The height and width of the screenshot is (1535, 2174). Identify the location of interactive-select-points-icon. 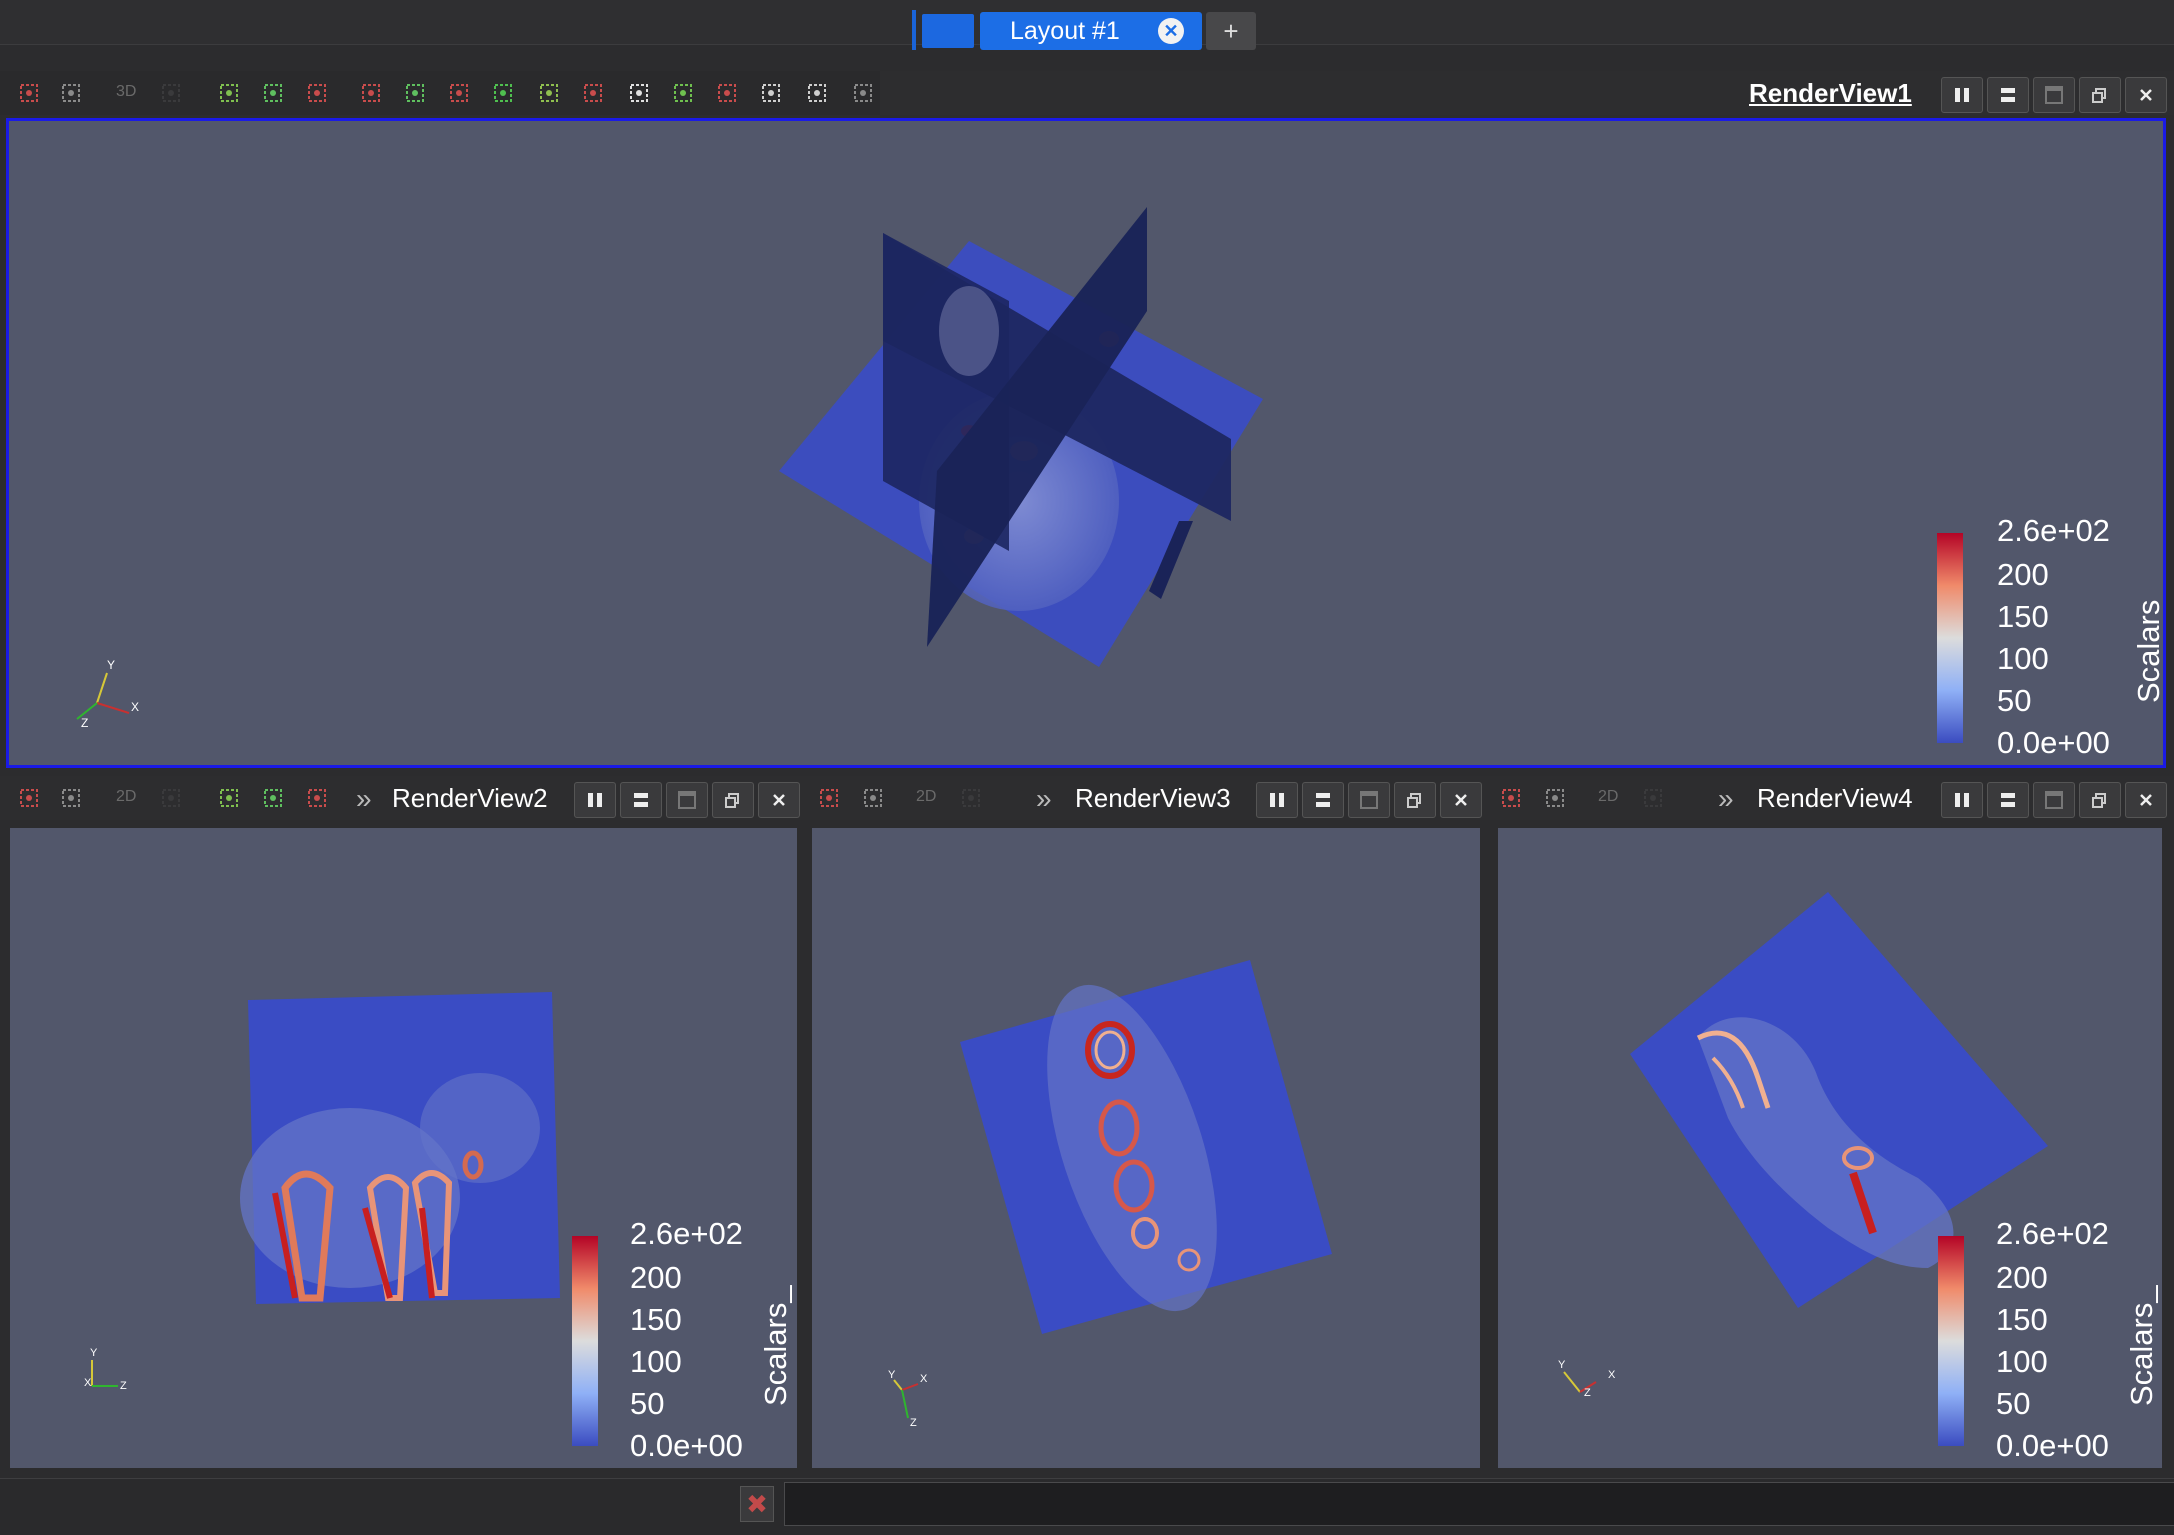
(639, 93).